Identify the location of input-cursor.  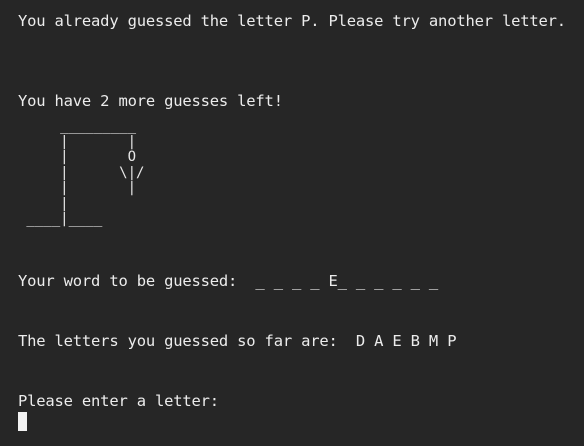
(22, 421).